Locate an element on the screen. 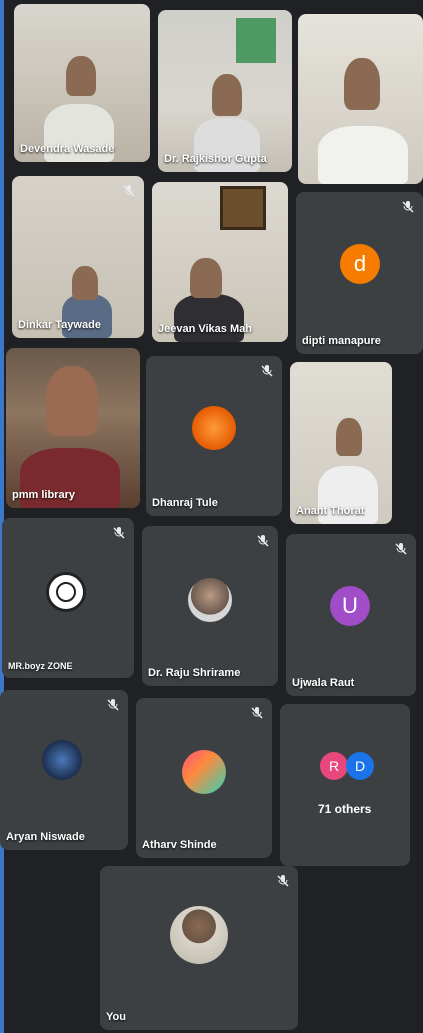 The height and width of the screenshot is (1033, 423). participant-name: Jeevan Vikas Mah is located at coordinates (205, 329).